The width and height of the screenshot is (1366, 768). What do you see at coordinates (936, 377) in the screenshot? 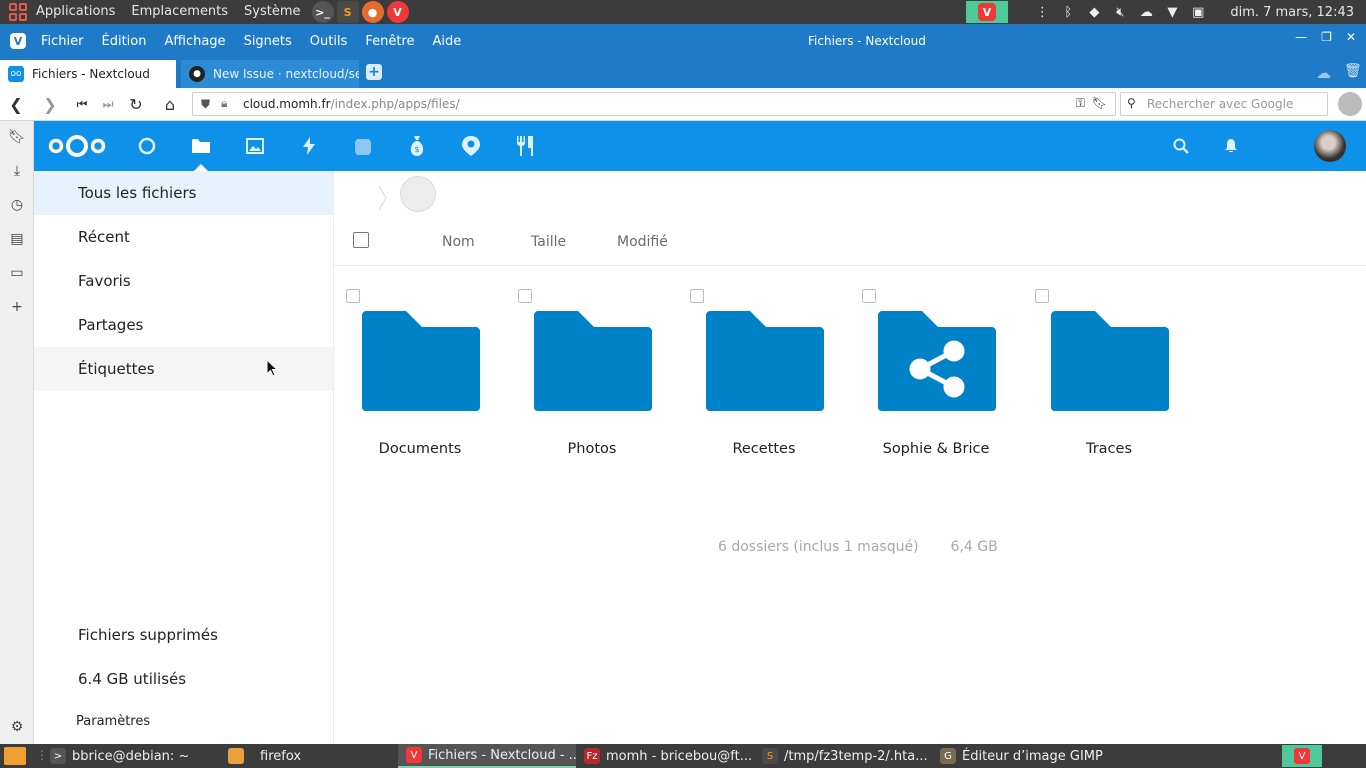
I see `folder-tile: Sophie & Brice` at bounding box center [936, 377].